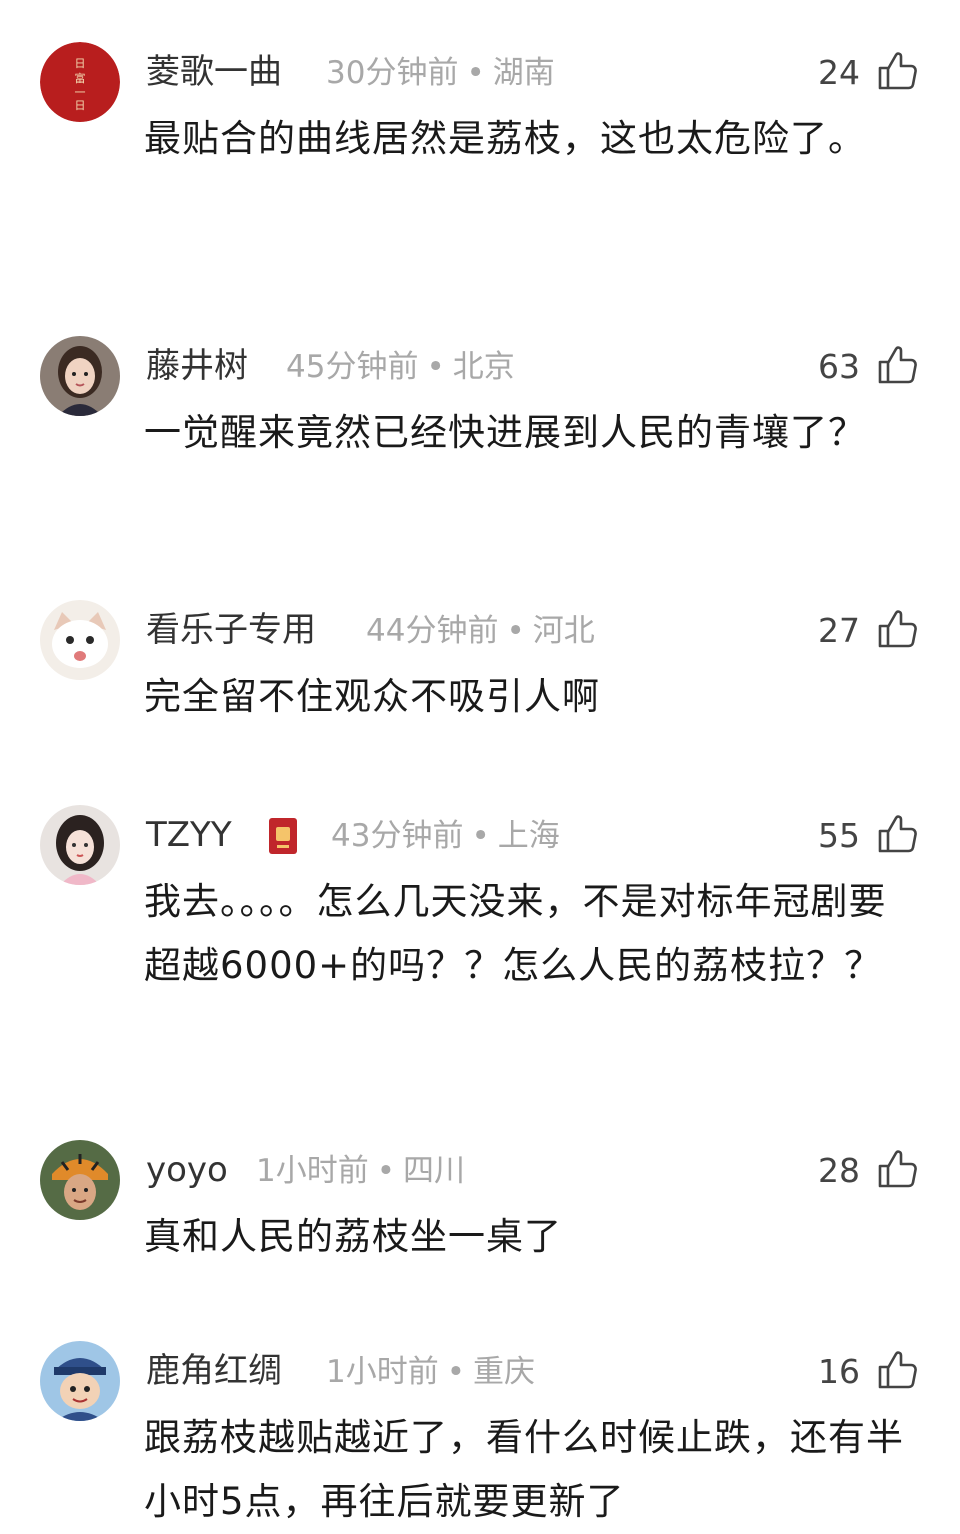  Describe the element at coordinates (505, 432) in the screenshot. I see `comment-text: 一觉醒来竟然已经快进展到人民的青壤了？` at that location.